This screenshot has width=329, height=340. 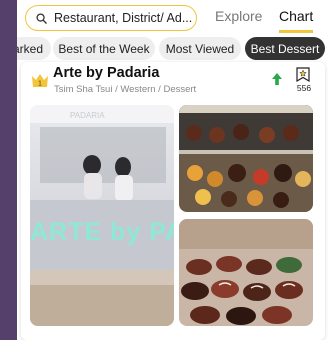 I want to click on tab-chart: Chart, so click(x=296, y=20).